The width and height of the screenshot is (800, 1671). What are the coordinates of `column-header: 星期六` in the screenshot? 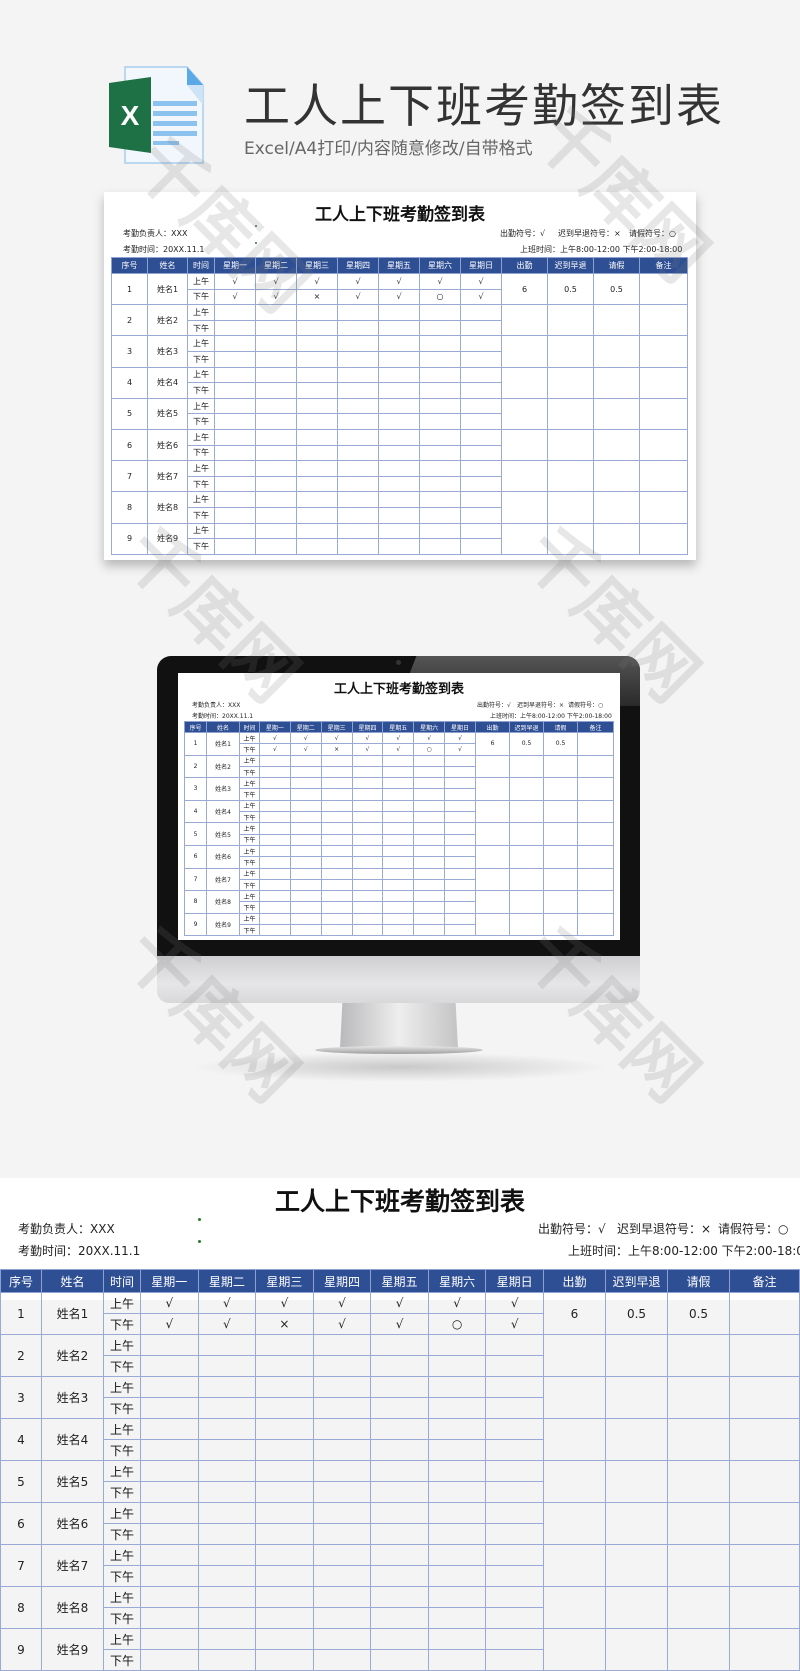 It's located at (429, 727).